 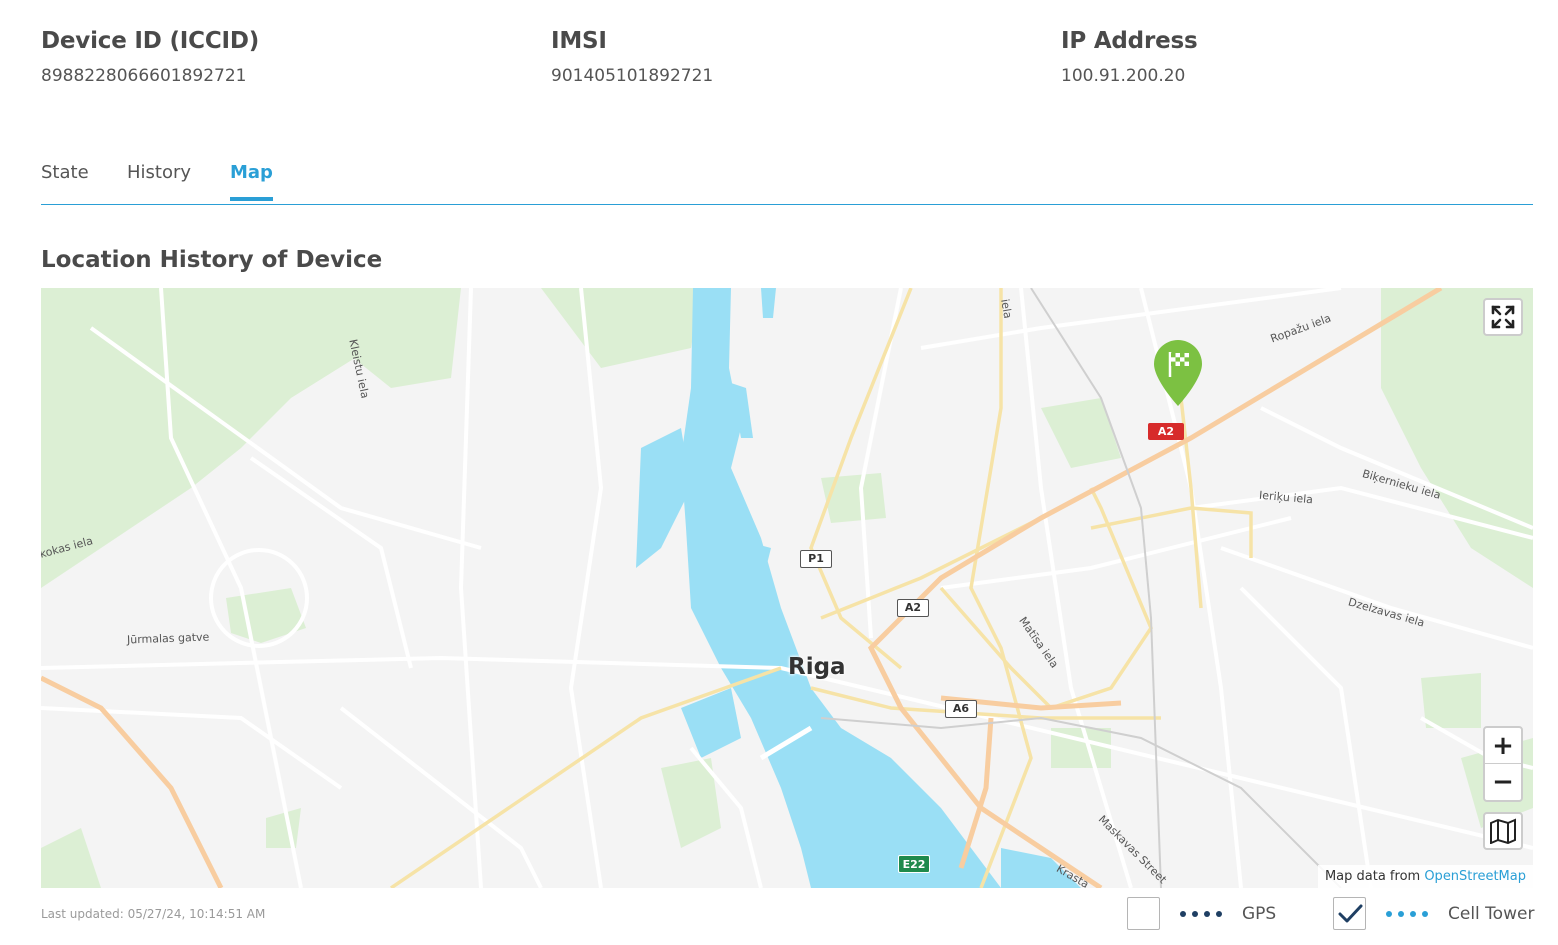 I want to click on iccid-label: Device ID (ICCID), so click(x=150, y=41).